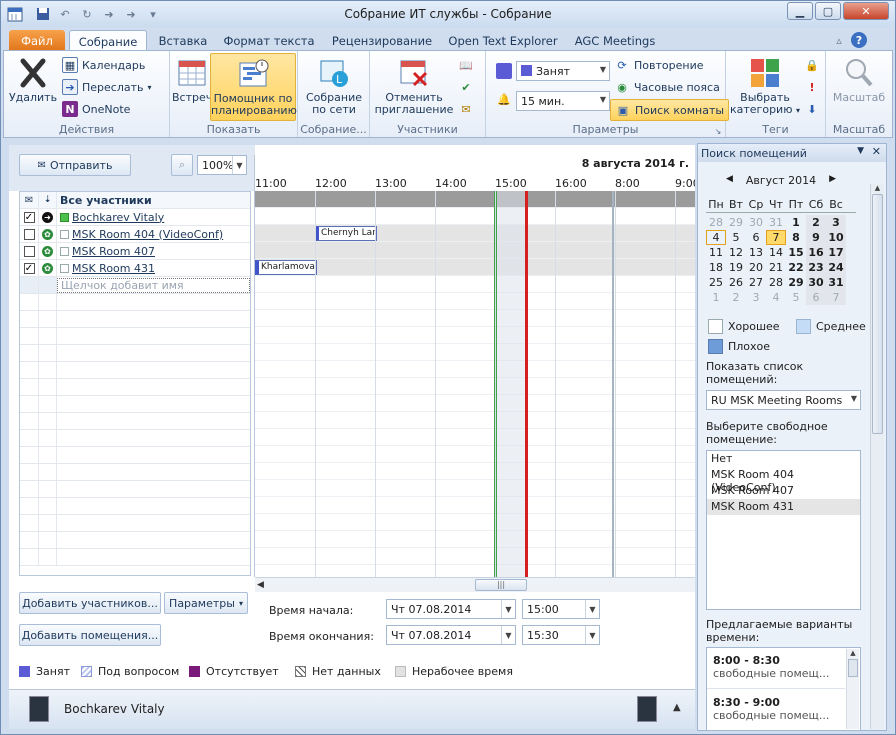  What do you see at coordinates (561, 635) in the screenshot?
I see `end-time-field: 15:30 ▼` at bounding box center [561, 635].